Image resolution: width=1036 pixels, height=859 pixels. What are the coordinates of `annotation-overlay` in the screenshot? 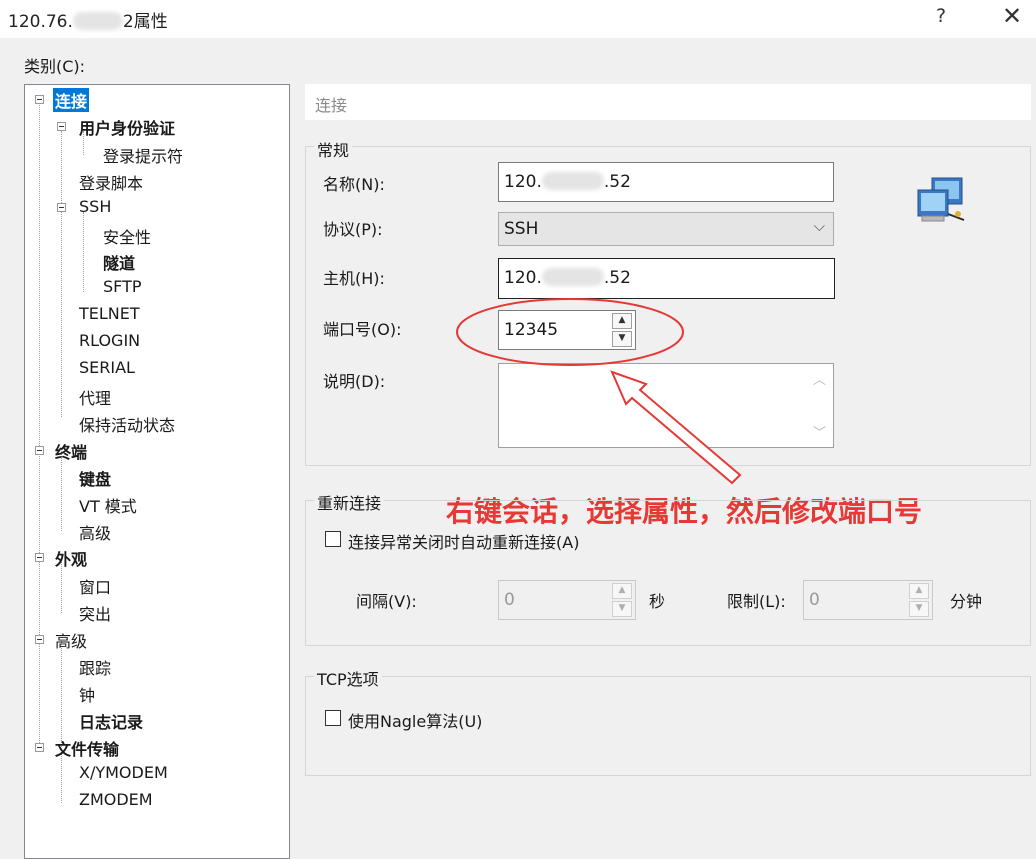 It's located at (599, 391).